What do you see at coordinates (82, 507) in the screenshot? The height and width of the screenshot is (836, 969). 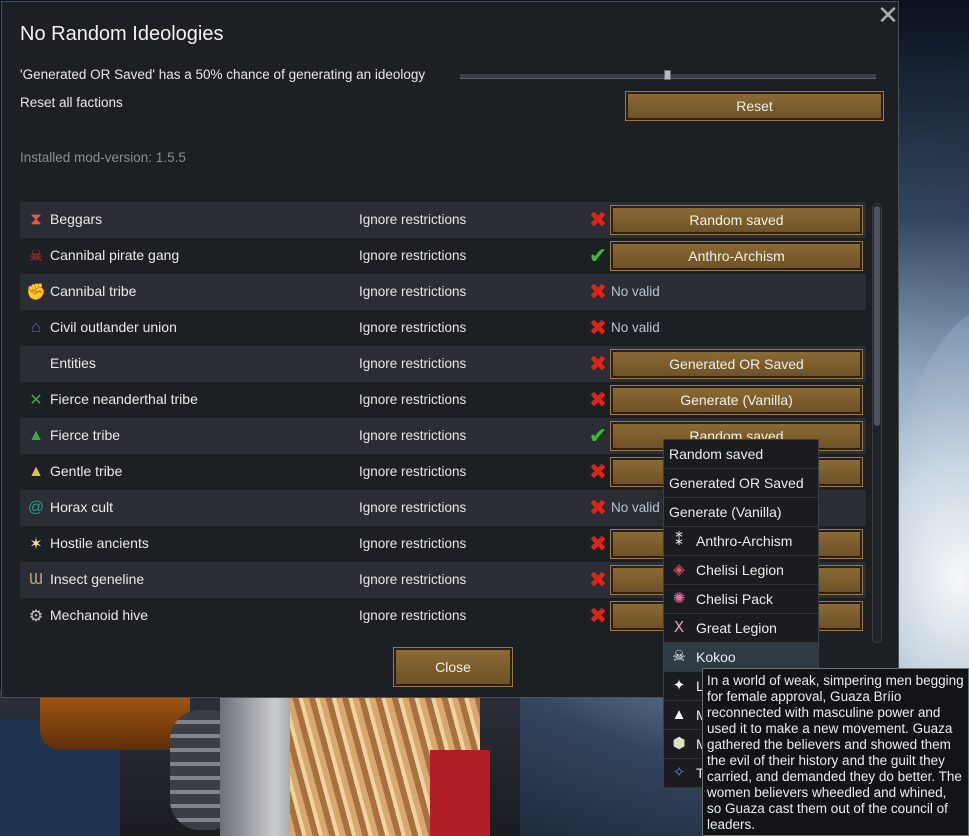 I see `faction-name: Horax cult` at bounding box center [82, 507].